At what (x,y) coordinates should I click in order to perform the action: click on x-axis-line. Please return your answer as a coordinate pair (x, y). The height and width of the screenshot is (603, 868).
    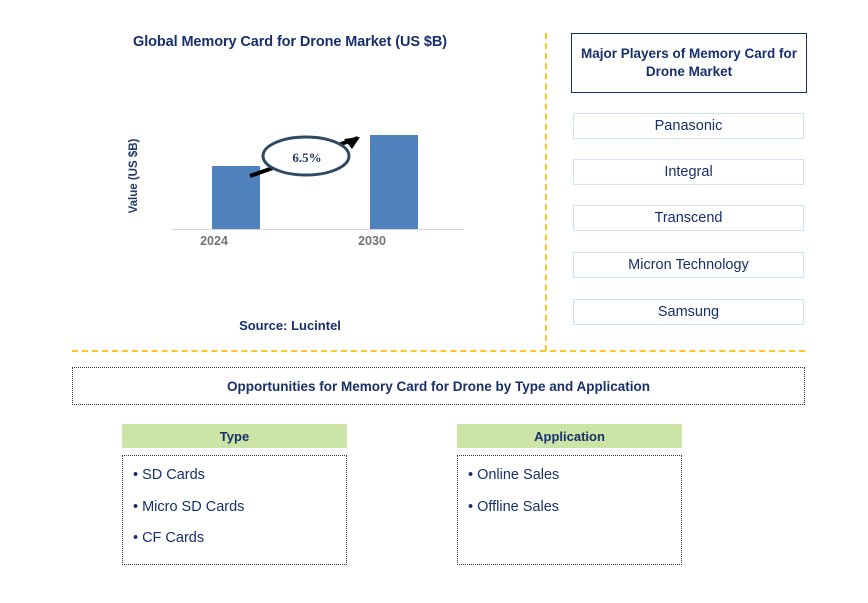
    Looking at the image, I should click on (318, 229).